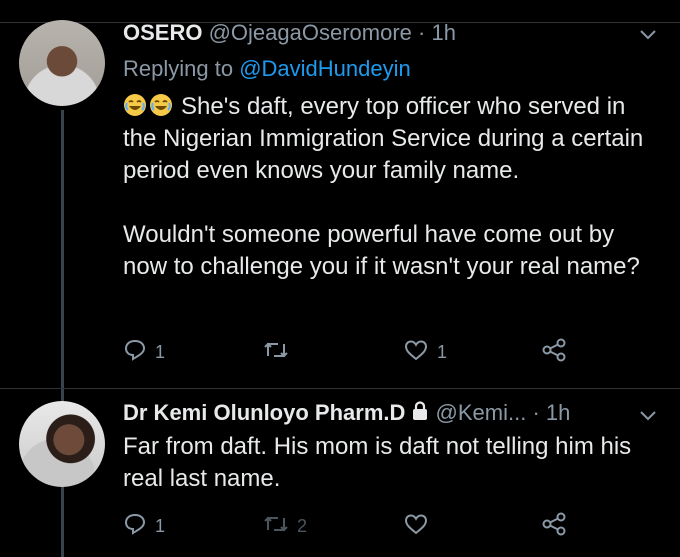 Image resolution: width=680 pixels, height=557 pixels. What do you see at coordinates (162, 32) in the screenshot?
I see `user-name: OSERO` at bounding box center [162, 32].